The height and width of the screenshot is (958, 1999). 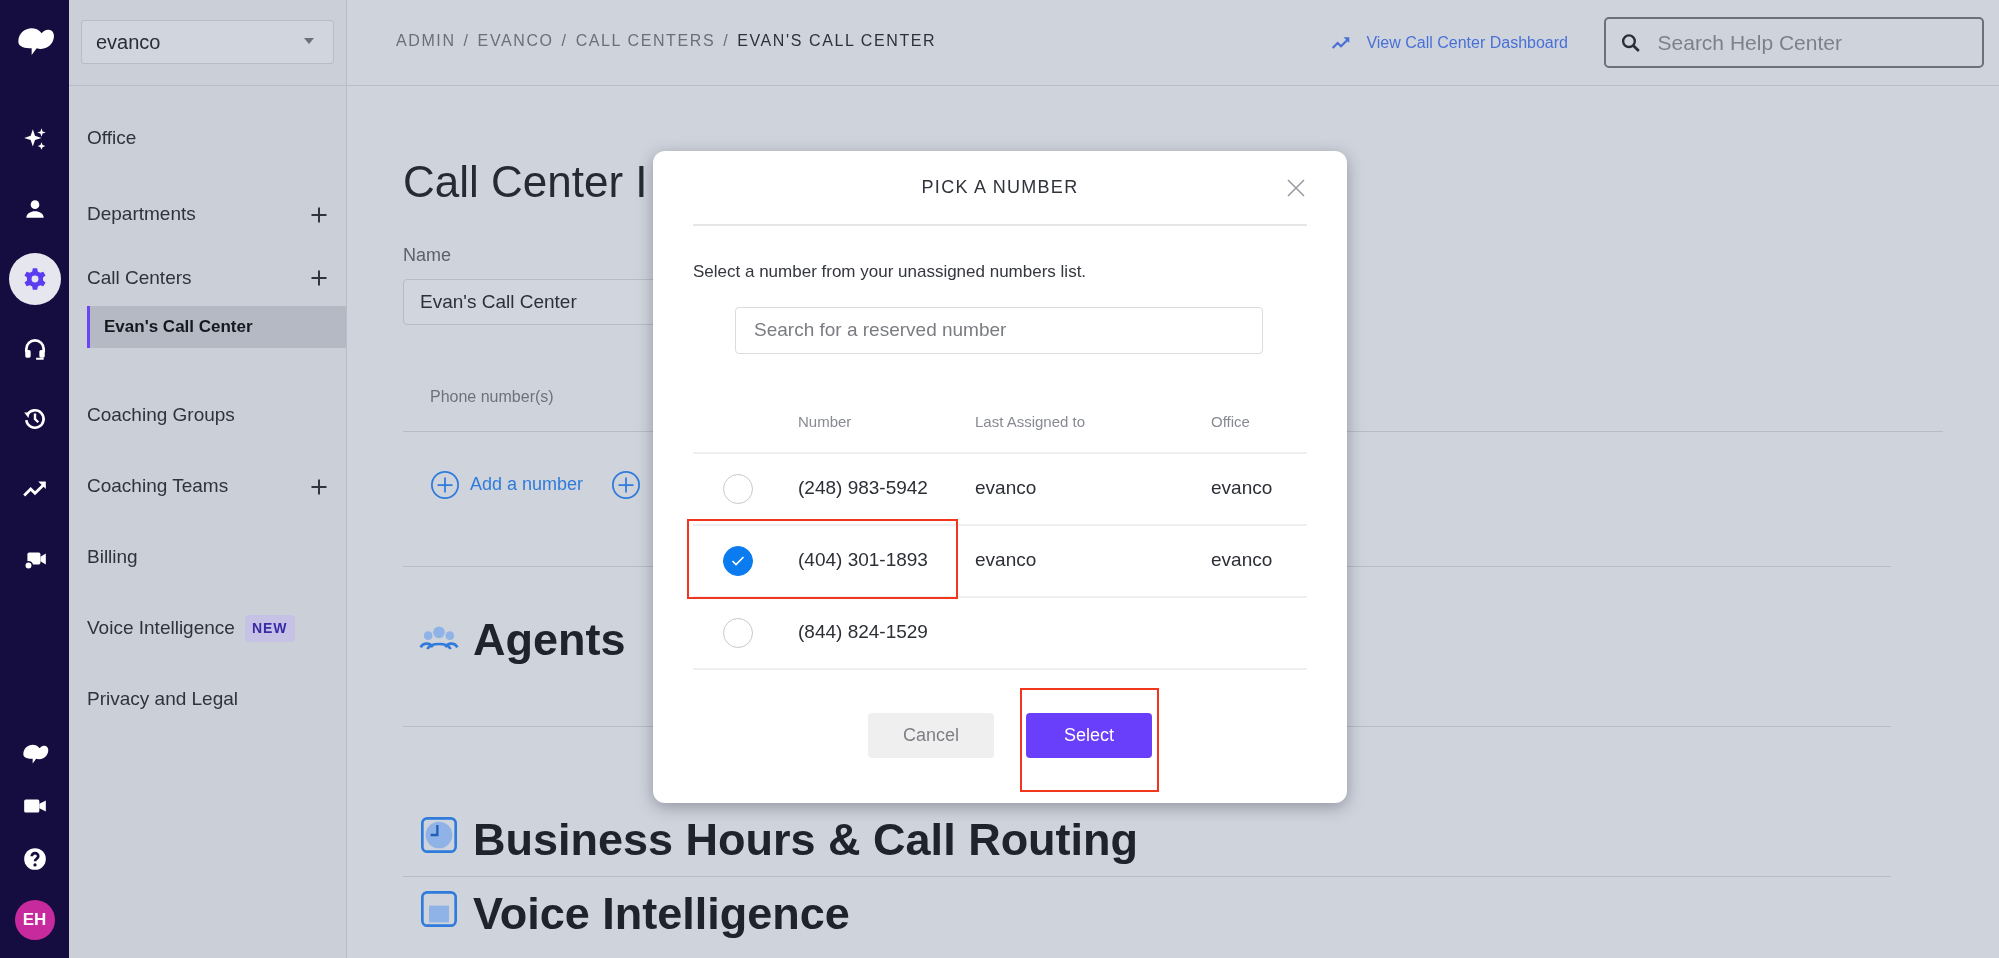 What do you see at coordinates (549, 639) in the screenshot?
I see `section-title: Agents` at bounding box center [549, 639].